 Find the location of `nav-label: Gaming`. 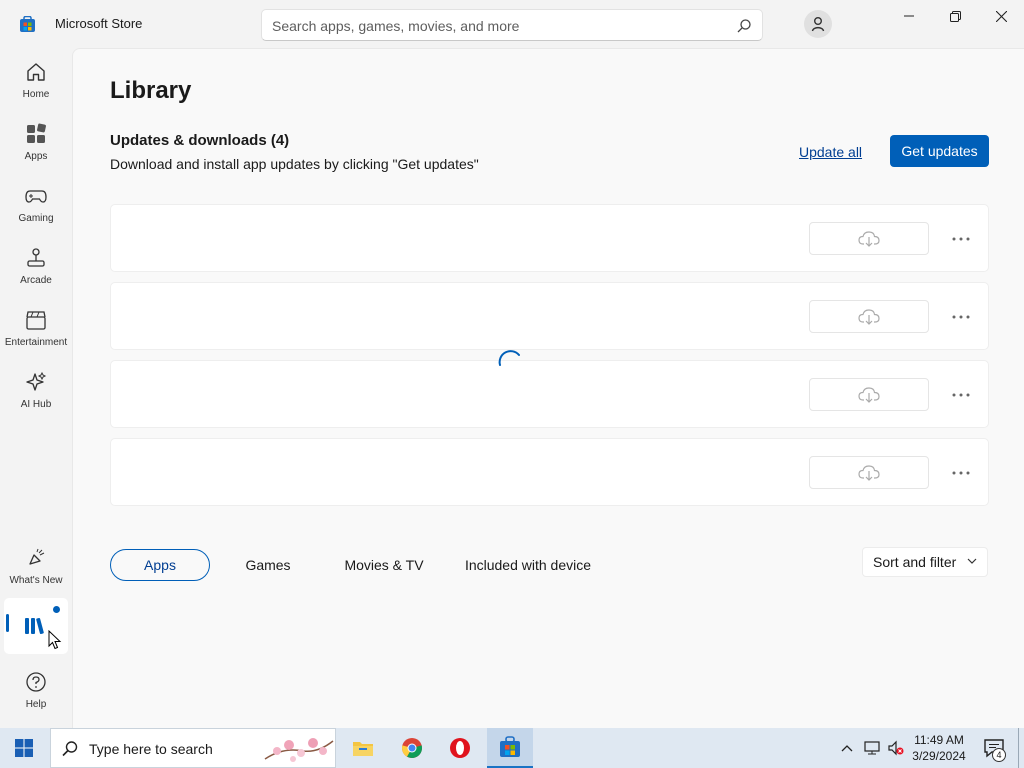

nav-label: Gaming is located at coordinates (36, 218).